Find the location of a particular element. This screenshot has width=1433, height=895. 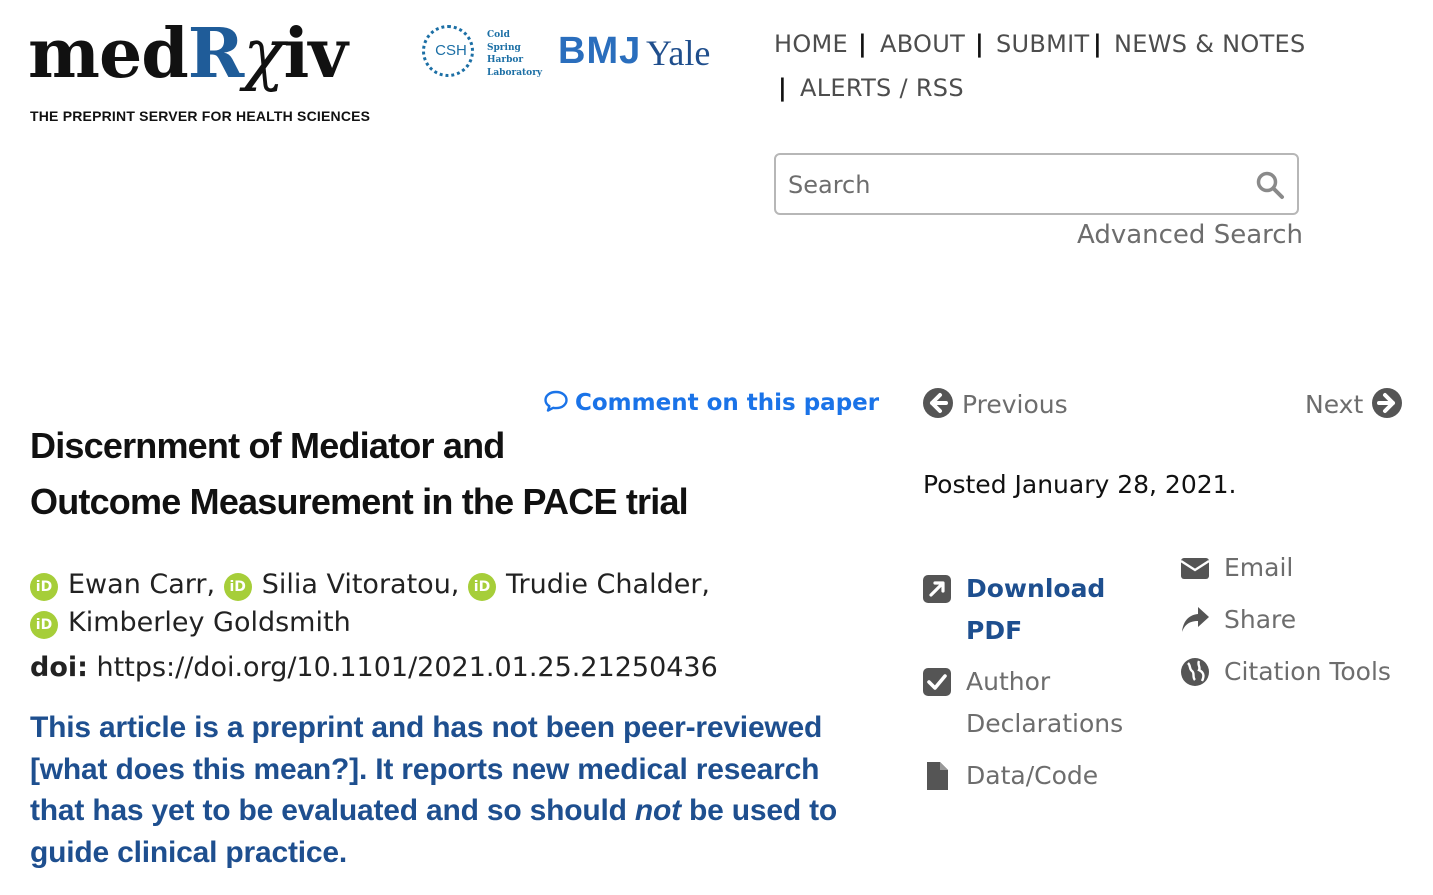

next-label: Next is located at coordinates (1334, 404).